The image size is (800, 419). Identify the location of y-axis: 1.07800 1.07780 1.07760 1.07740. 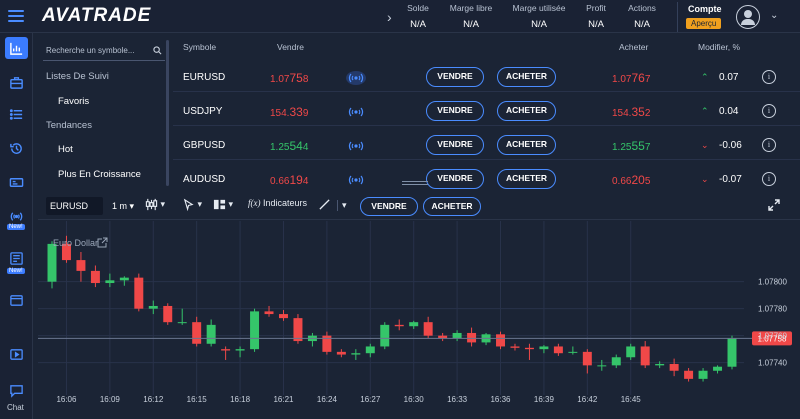
(772, 323).